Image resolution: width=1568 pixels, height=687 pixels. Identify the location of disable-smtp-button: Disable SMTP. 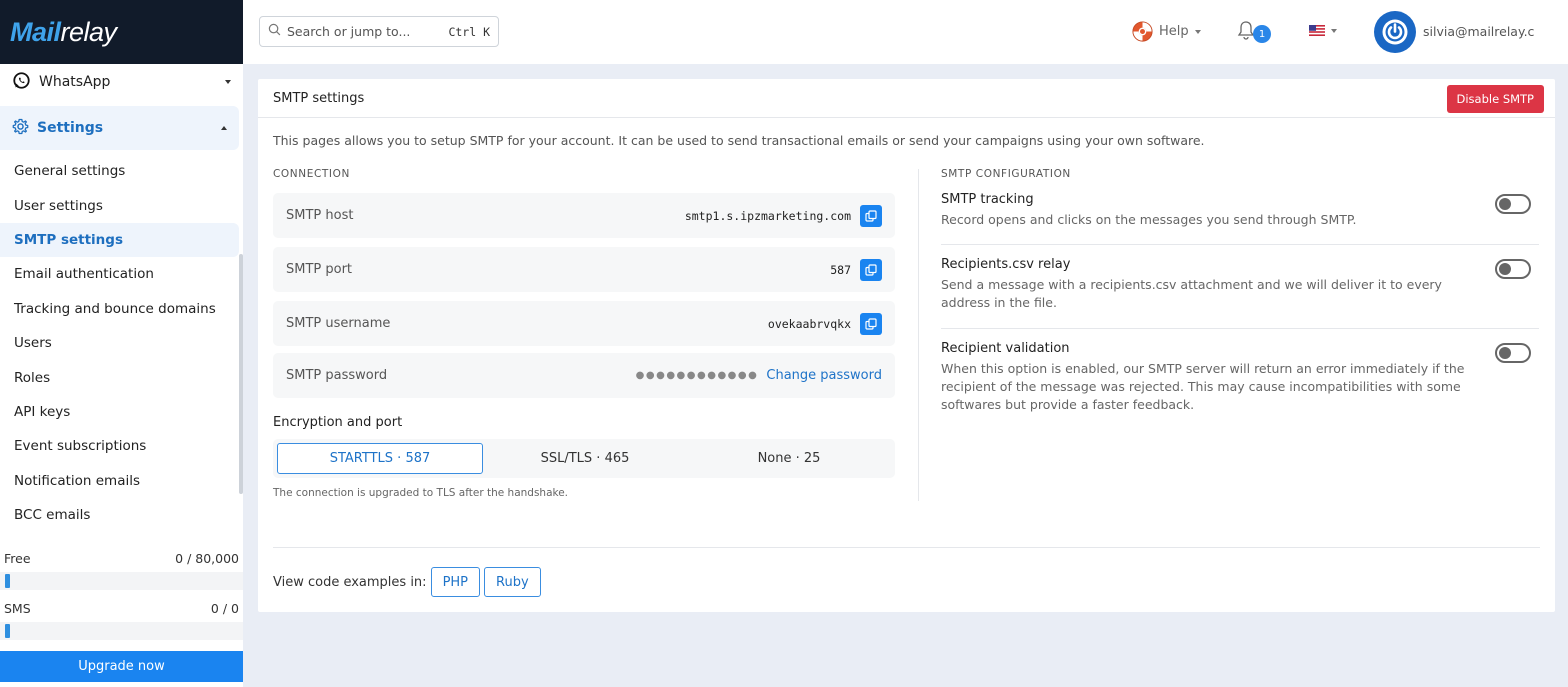
(1495, 99).